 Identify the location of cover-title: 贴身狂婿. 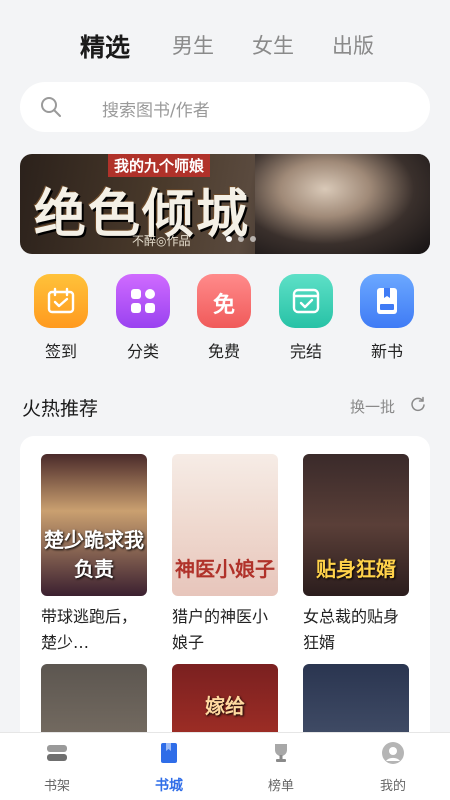
(356, 569).